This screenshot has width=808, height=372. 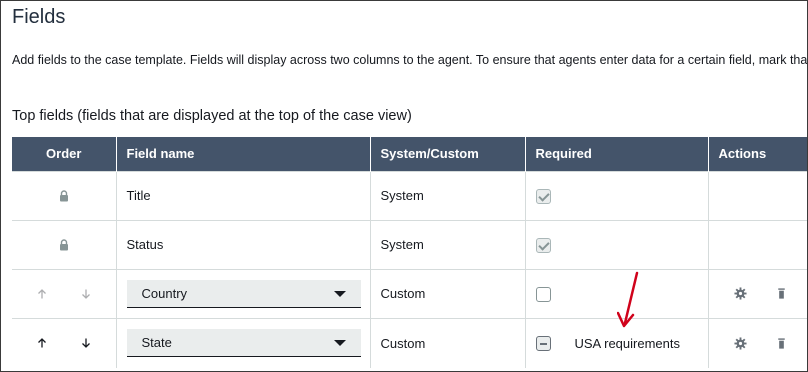 I want to click on field-name-cell: Country, so click(x=242, y=293).